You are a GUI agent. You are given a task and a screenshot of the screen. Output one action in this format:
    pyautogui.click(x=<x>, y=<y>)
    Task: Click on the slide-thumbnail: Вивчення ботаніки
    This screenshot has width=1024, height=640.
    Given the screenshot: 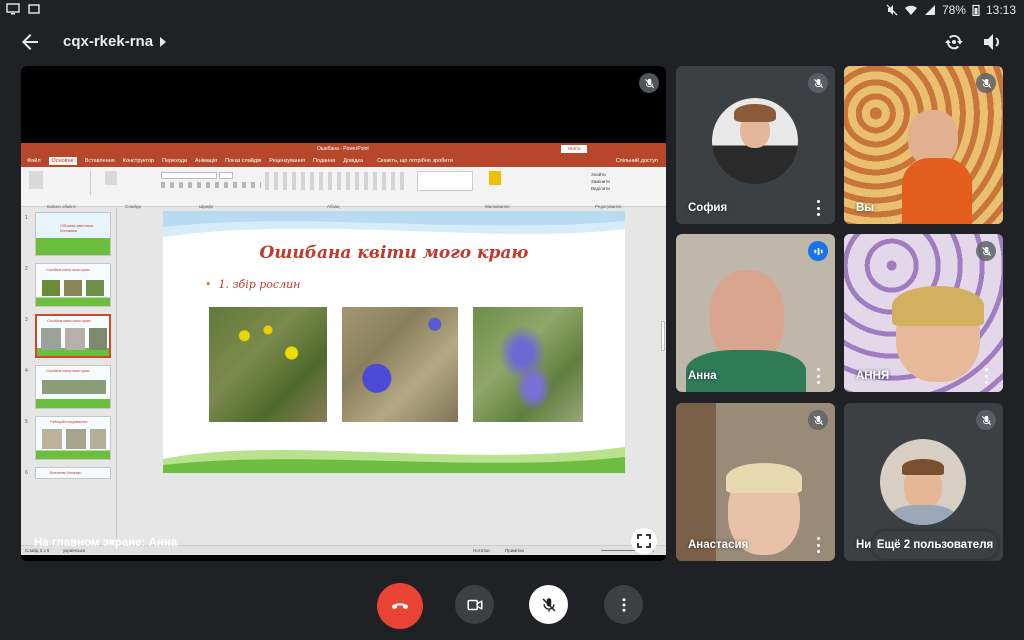 What is the action you would take?
    pyautogui.click(x=73, y=473)
    